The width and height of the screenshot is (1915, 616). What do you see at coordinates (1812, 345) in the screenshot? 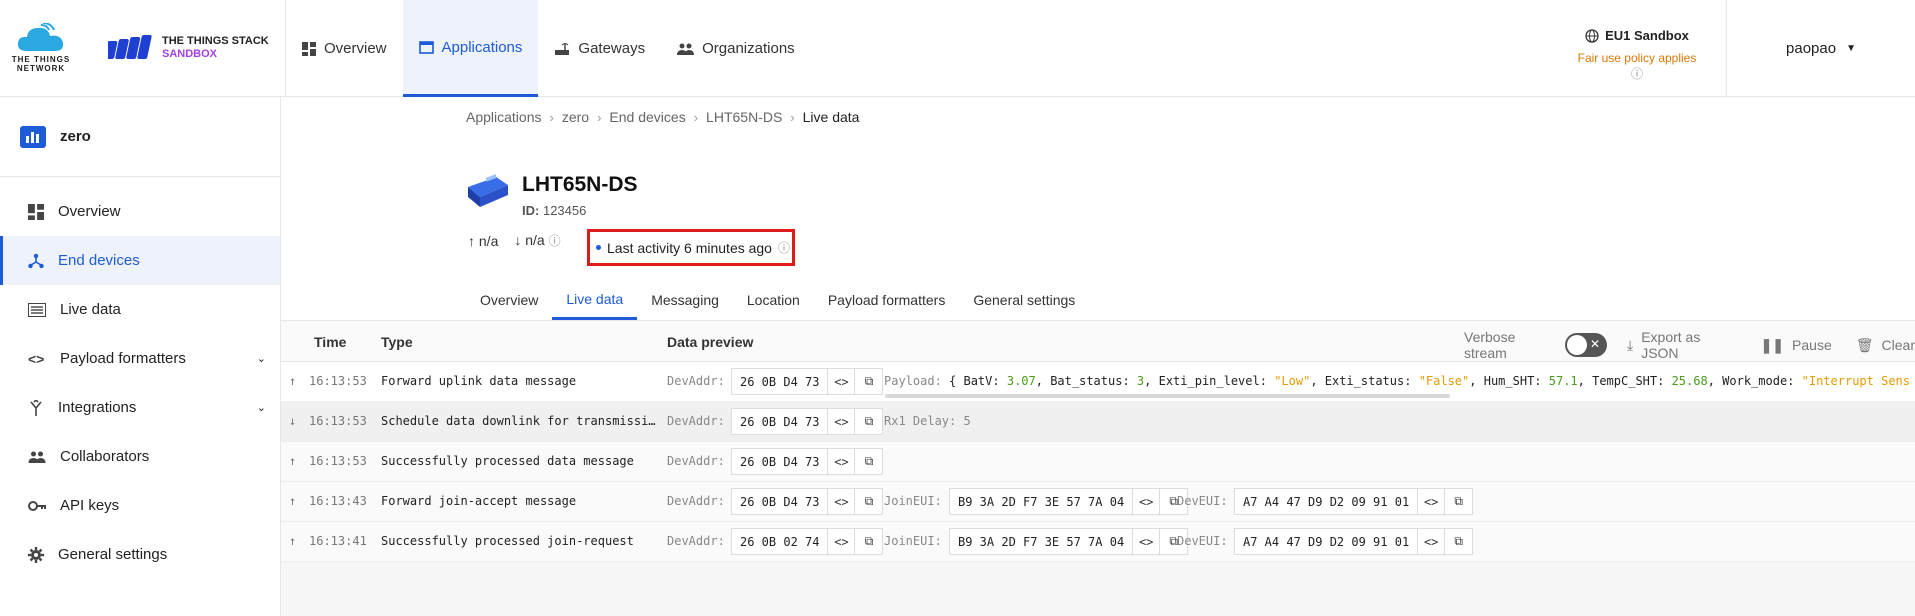
I see `pause-button: Pause` at bounding box center [1812, 345].